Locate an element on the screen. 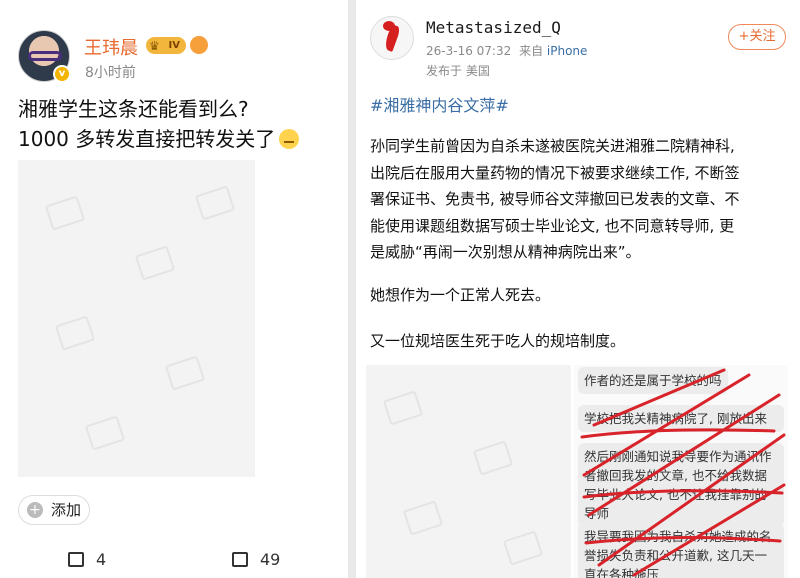 Image resolution: width=800 pixels, height=578 pixels. body-line: 是威胁“再闹一次别想从精神病院出来”。 is located at coordinates (505, 252).